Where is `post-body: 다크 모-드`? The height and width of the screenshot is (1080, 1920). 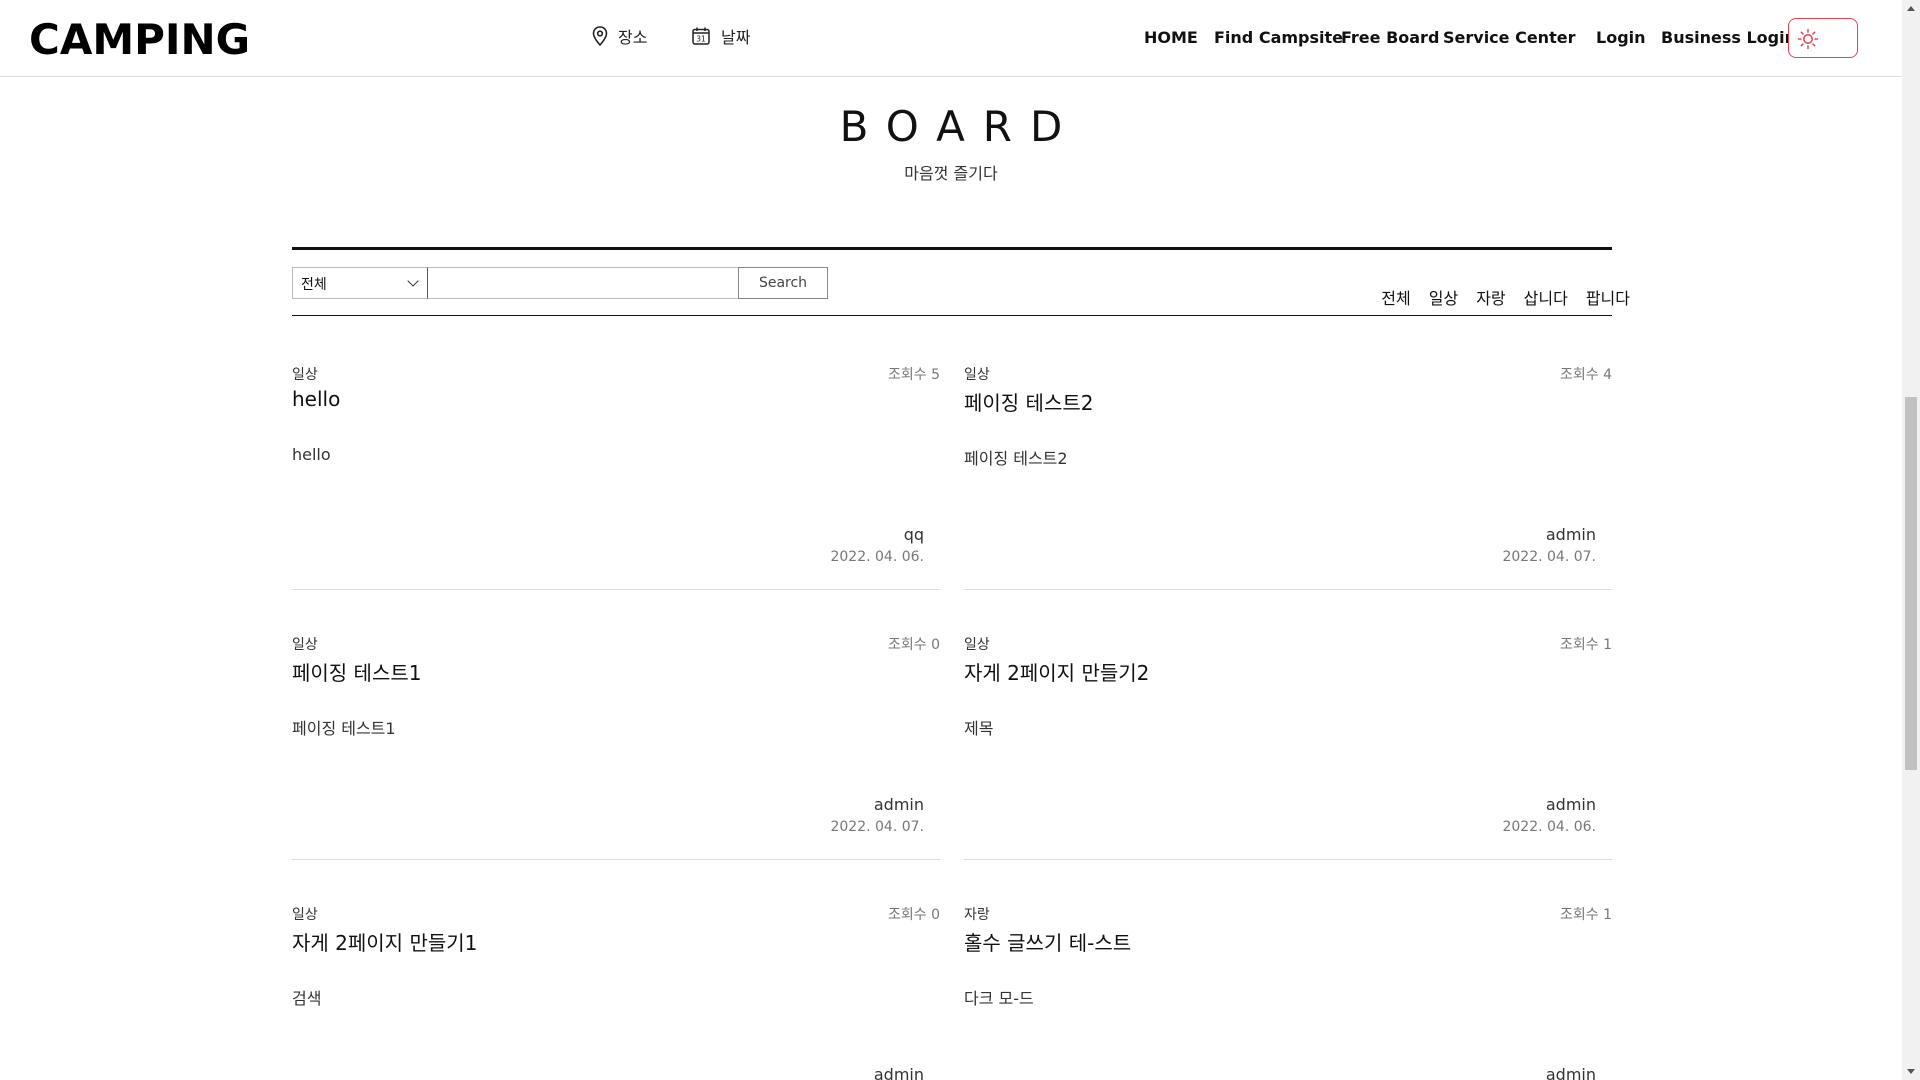 post-body: 다크 모-드 is located at coordinates (999, 998).